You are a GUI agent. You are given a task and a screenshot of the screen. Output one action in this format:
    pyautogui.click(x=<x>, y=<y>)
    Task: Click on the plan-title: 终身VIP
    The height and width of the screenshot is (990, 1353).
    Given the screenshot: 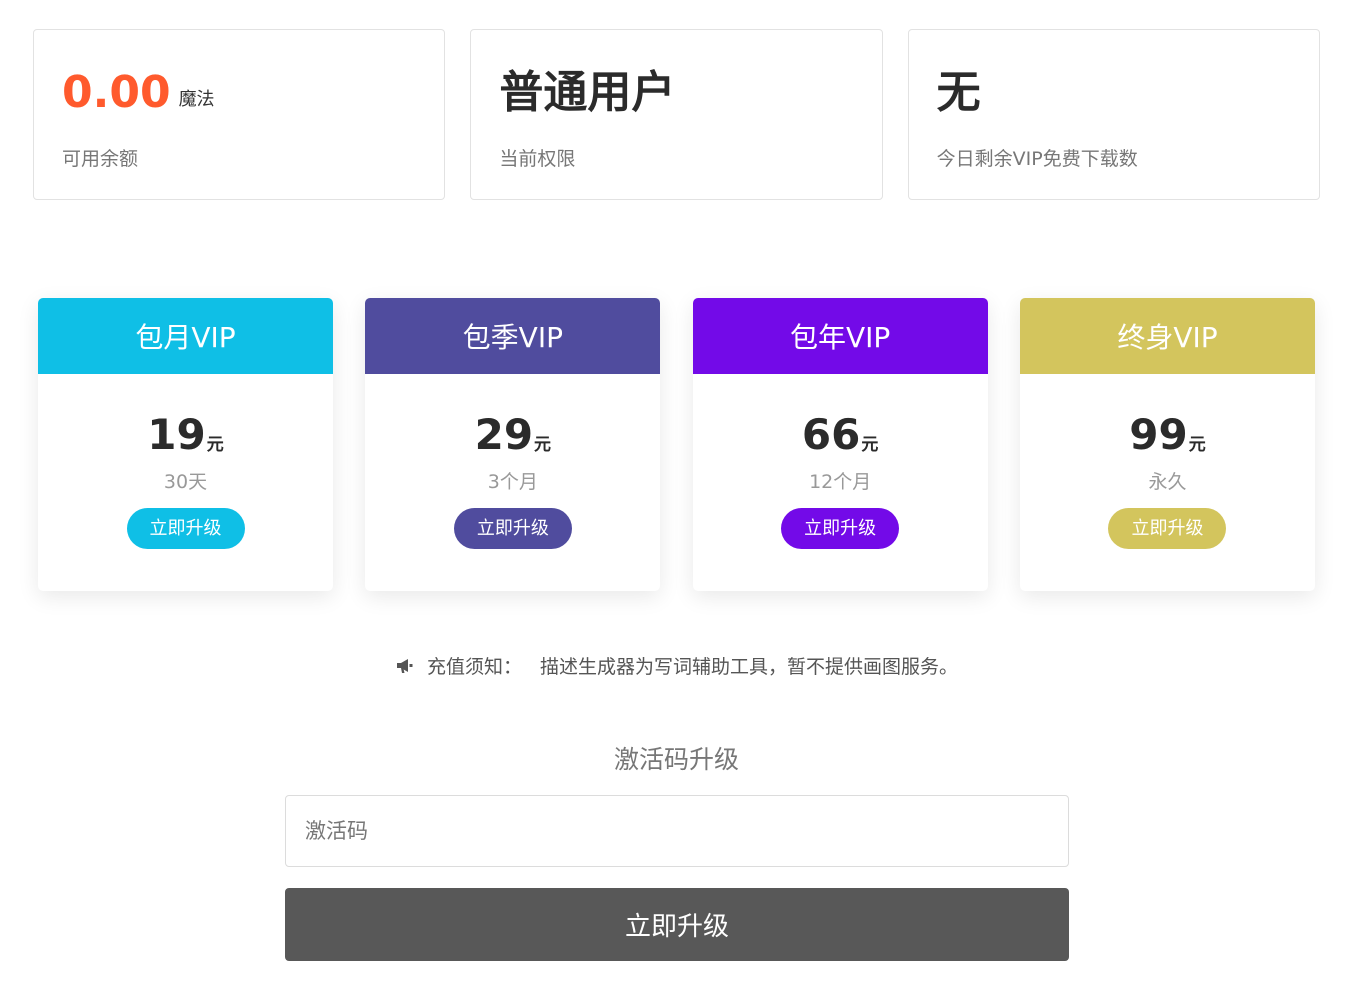 What is the action you would take?
    pyautogui.click(x=1167, y=336)
    